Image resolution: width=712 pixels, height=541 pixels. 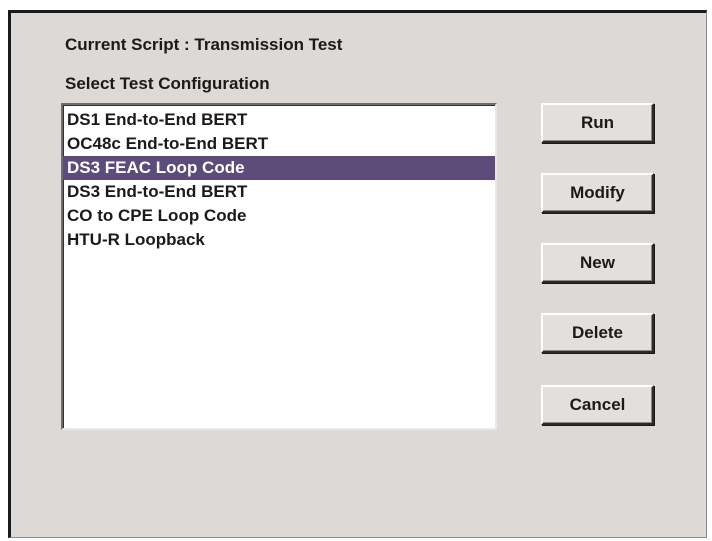 What do you see at coordinates (597, 123) in the screenshot?
I see `run-button: Run` at bounding box center [597, 123].